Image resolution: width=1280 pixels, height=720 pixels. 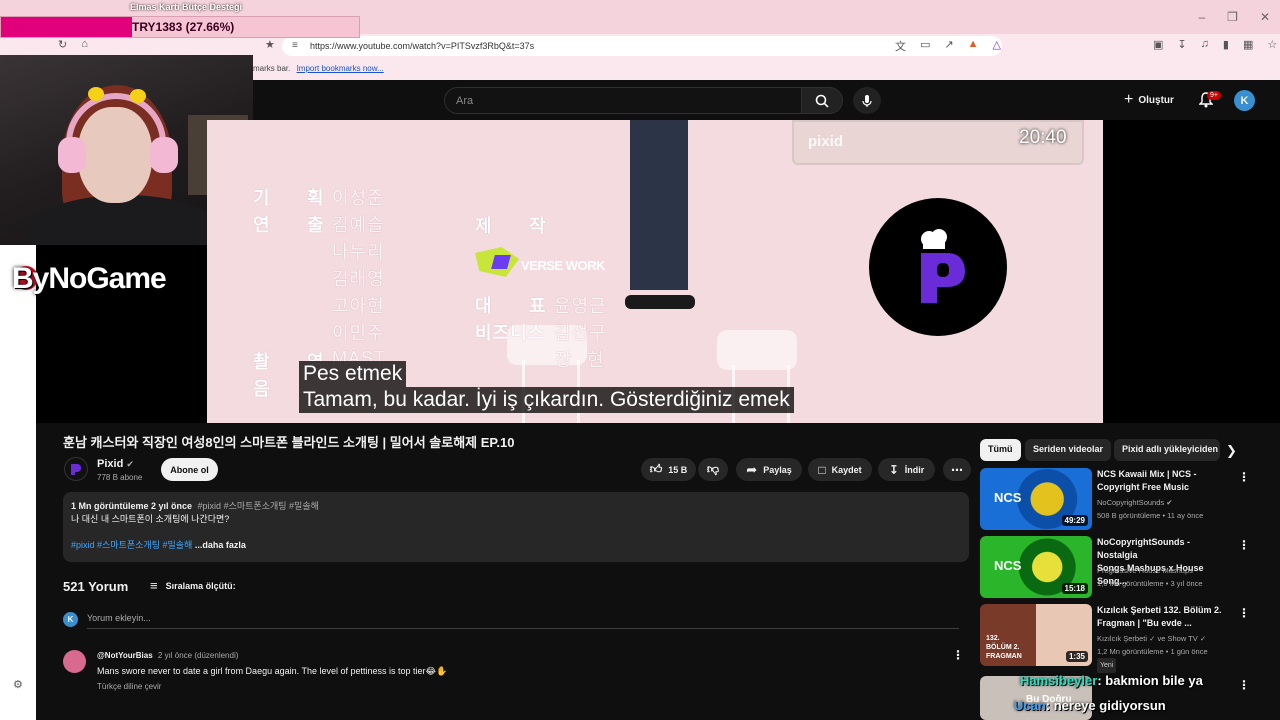 I want to click on comment-author-name: @NotYourBias, so click(x=125, y=655).